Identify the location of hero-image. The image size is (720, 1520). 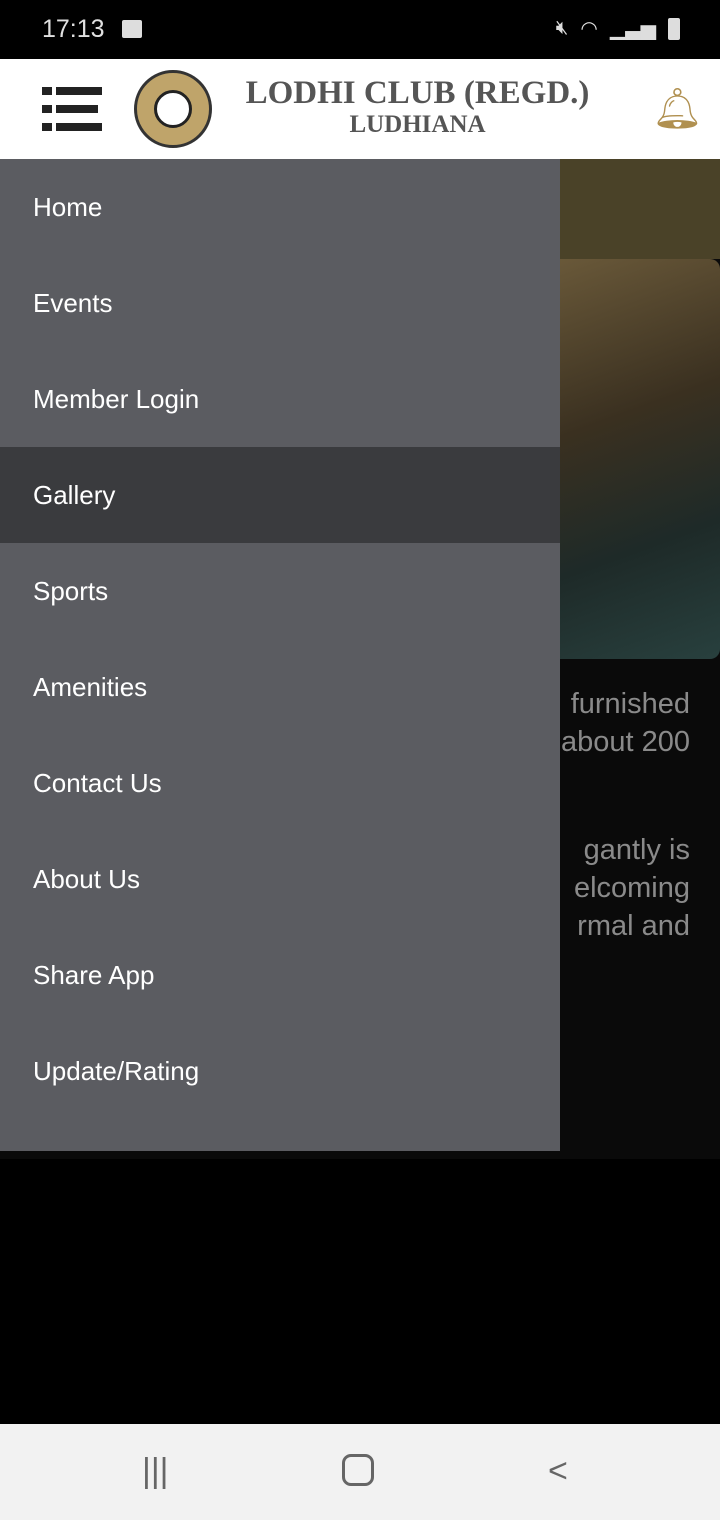
(630, 459).